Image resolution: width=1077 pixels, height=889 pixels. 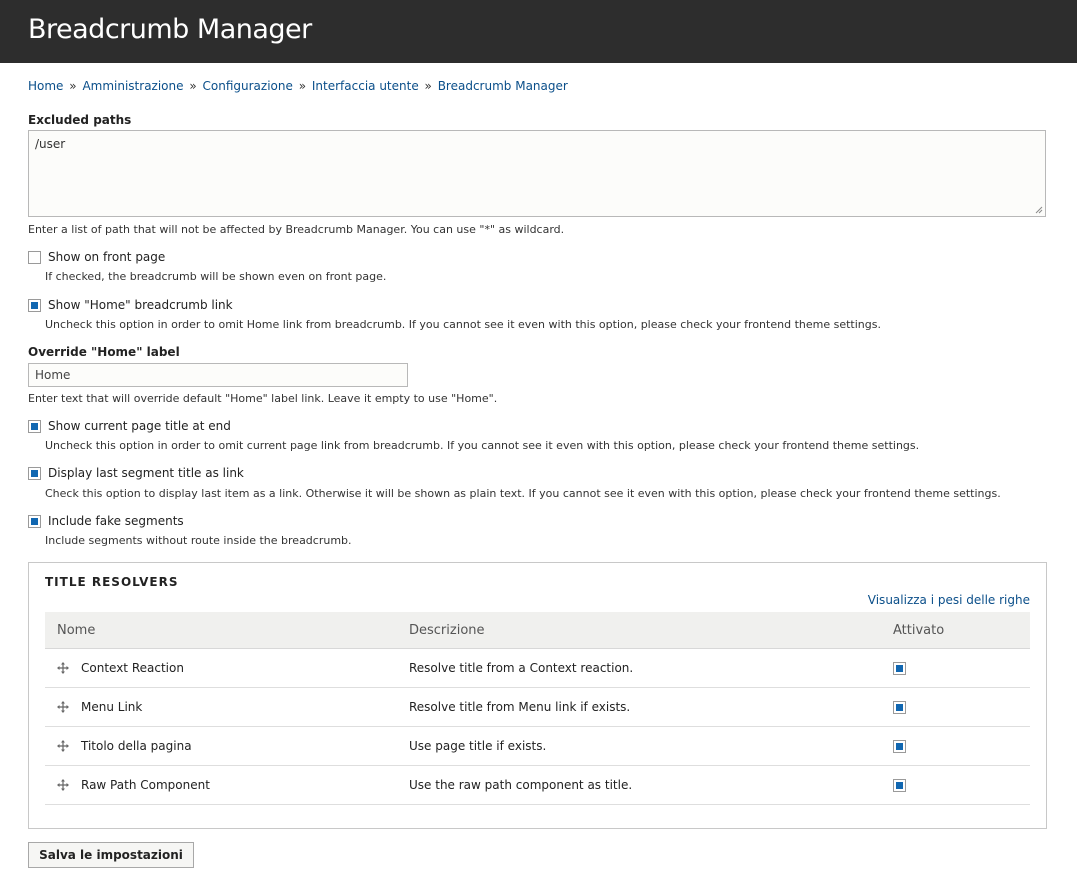 What do you see at coordinates (116, 521) in the screenshot?
I see `fake-segments-label: Include fake segments` at bounding box center [116, 521].